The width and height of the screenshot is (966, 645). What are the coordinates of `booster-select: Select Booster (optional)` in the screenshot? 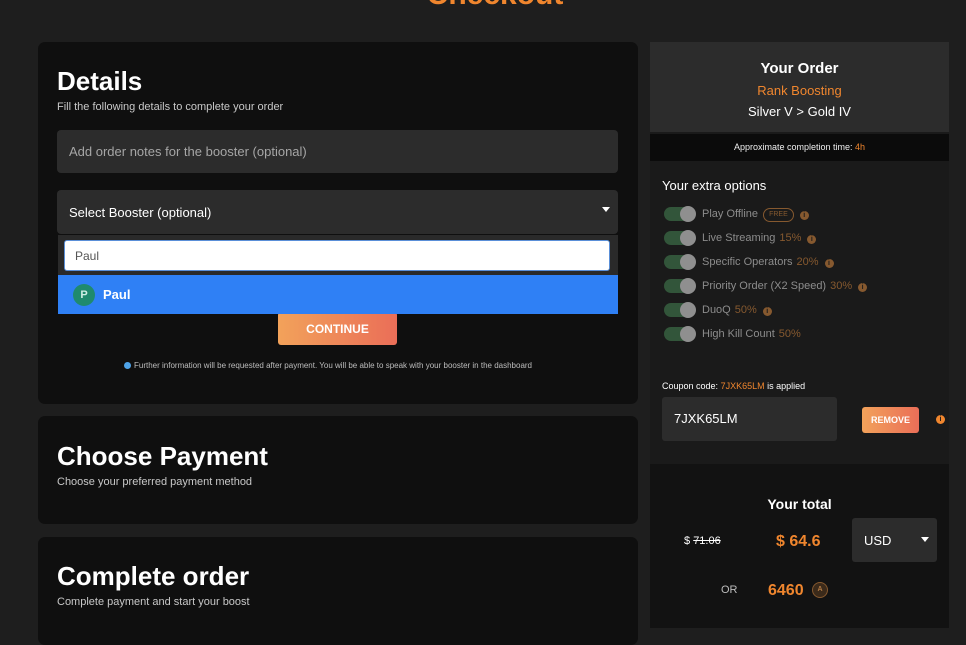 It's located at (337, 212).